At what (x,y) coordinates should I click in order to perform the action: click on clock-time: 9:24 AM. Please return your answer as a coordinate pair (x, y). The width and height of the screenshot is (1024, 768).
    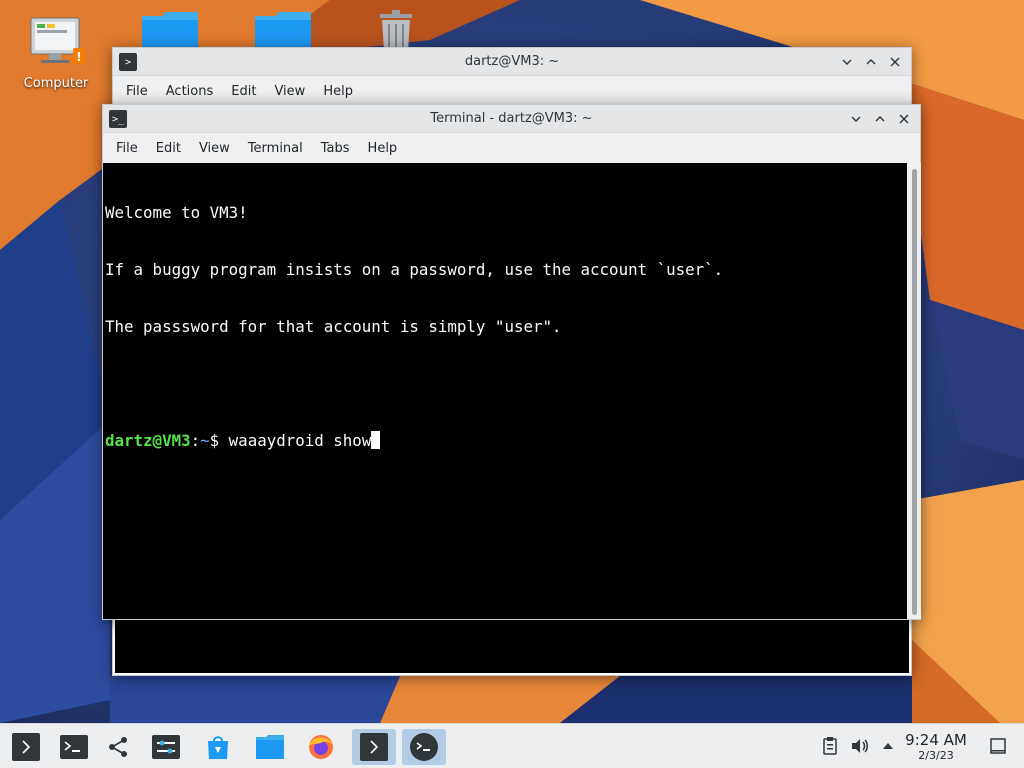
    Looking at the image, I should click on (936, 740).